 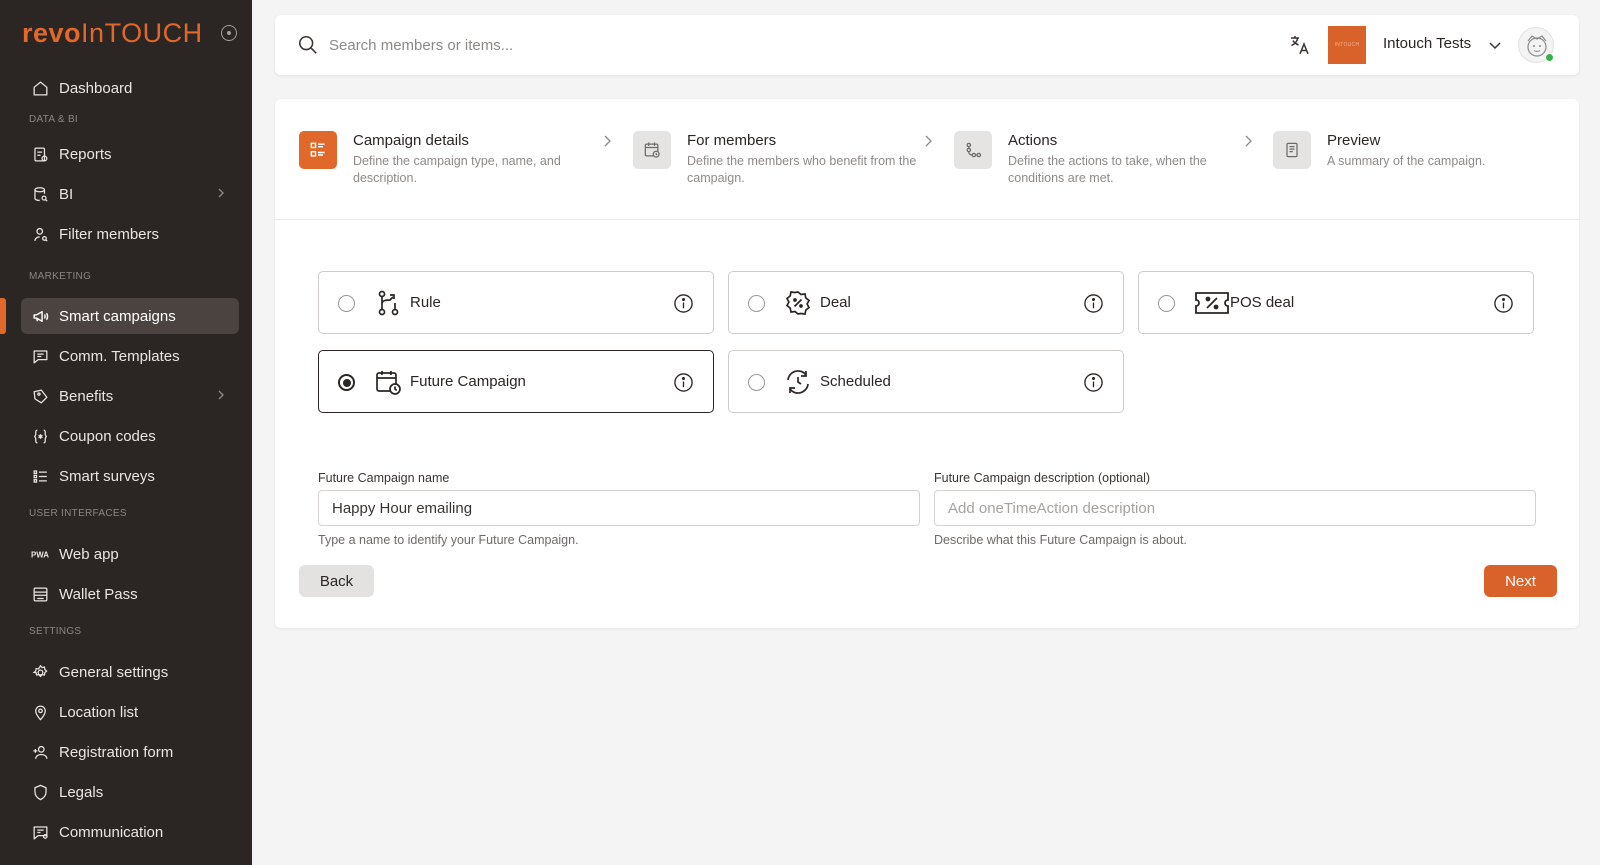 What do you see at coordinates (130, 792) in the screenshot?
I see `sidebar-item-legals: Legals` at bounding box center [130, 792].